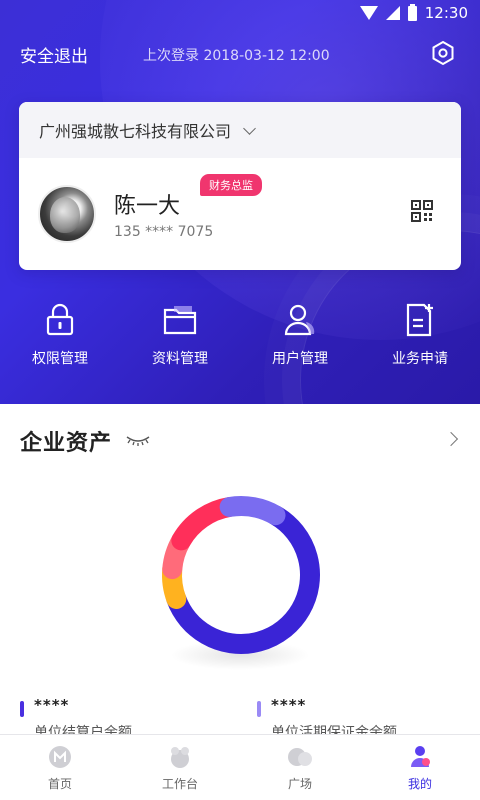  What do you see at coordinates (300, 359) in the screenshot?
I see `action-label: 用户管理` at bounding box center [300, 359].